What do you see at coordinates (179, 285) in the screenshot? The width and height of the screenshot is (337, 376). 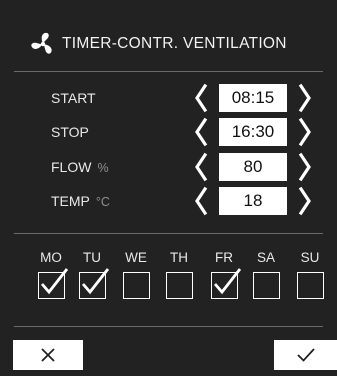 I see `day-checkbox-th` at bounding box center [179, 285].